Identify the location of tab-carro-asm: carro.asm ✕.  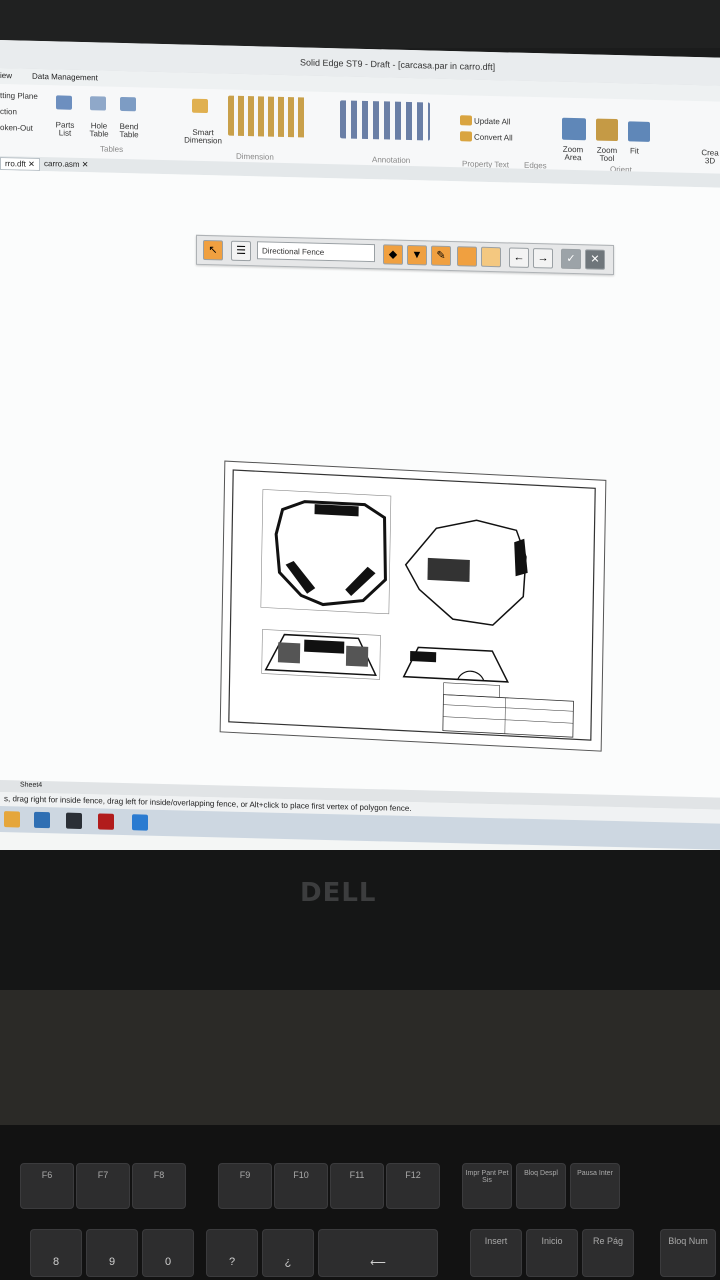
(66, 164).